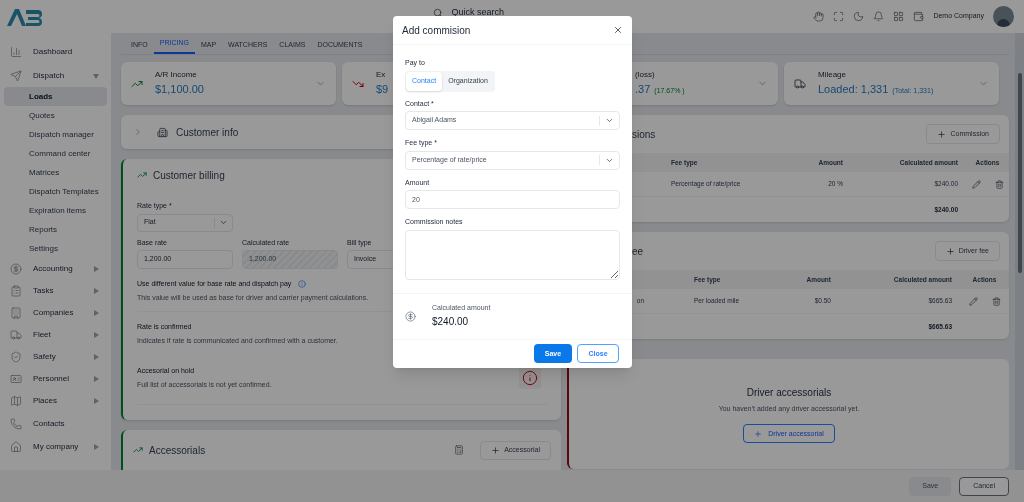  I want to click on logo, so click(25, 16).